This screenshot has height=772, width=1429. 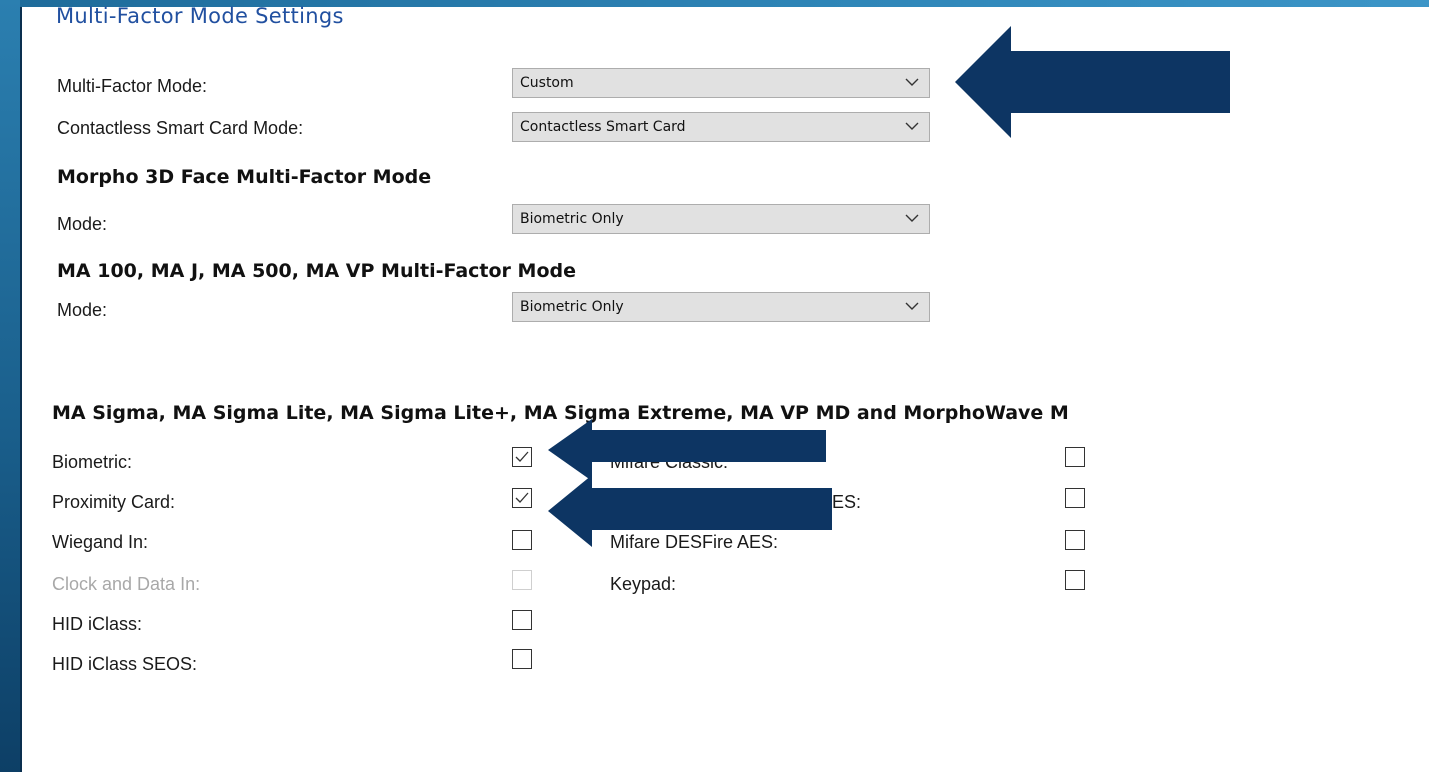 I want to click on contactless-mode-label: Contactless Smart Card Mode:, so click(x=180, y=128).